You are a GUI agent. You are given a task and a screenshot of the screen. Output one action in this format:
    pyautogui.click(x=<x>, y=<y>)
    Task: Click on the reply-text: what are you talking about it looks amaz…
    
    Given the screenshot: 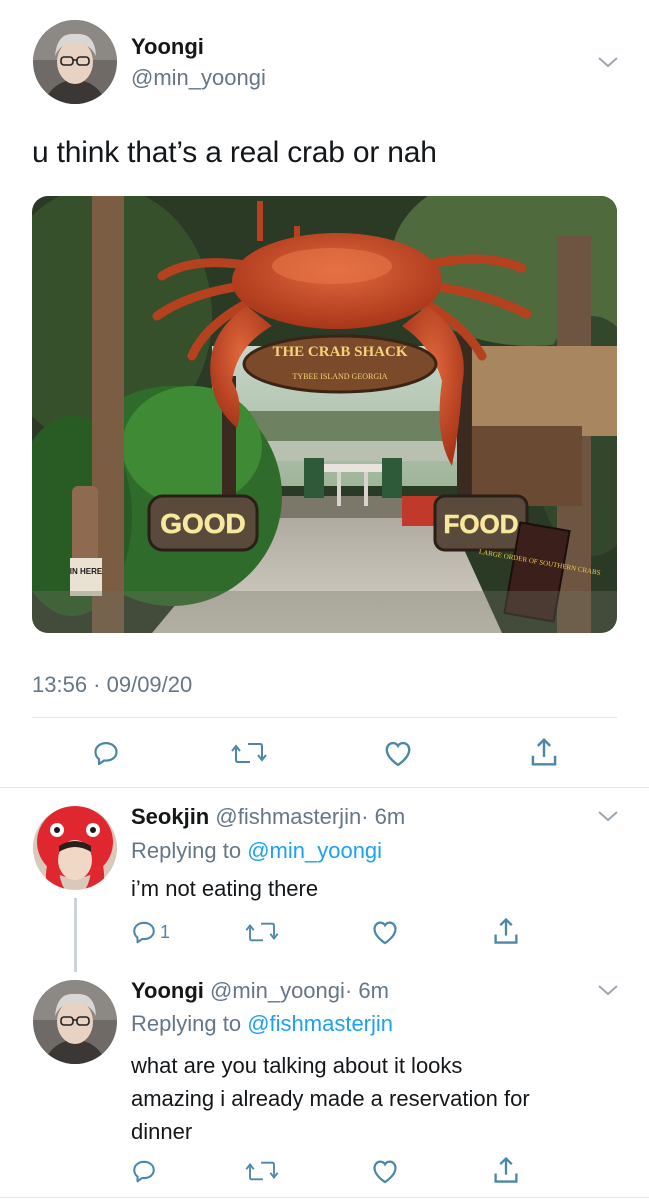 What is the action you would take?
    pyautogui.click(x=330, y=1098)
    